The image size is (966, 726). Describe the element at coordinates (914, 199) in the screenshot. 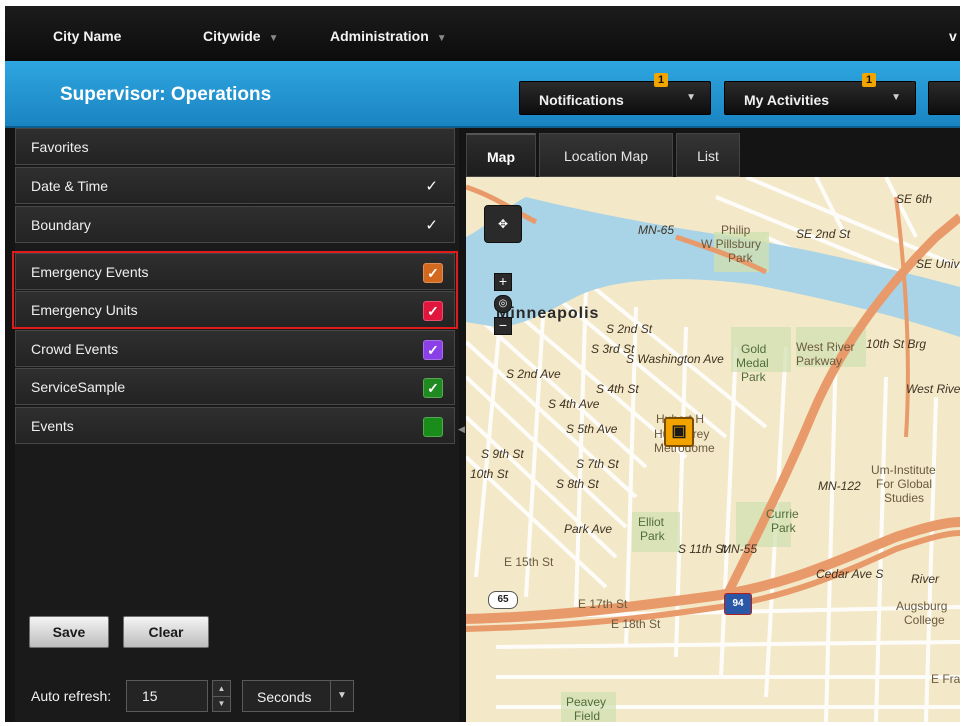

I see `map-label: SE 6th` at that location.